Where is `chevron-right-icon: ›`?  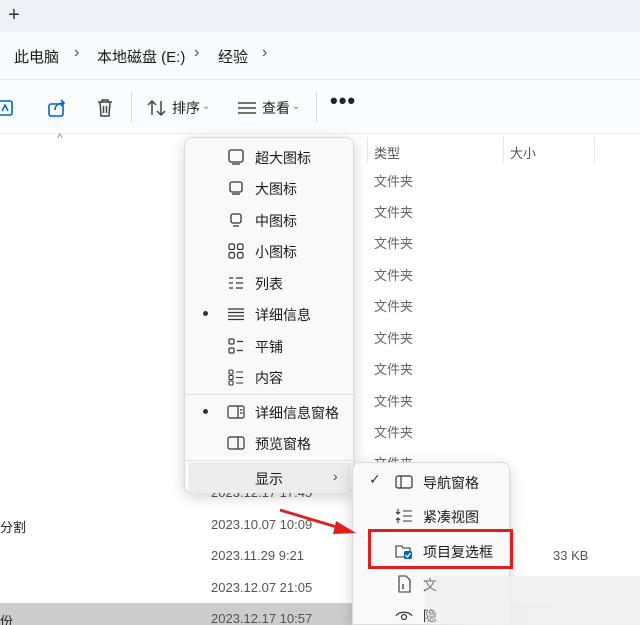
chevron-right-icon: › is located at coordinates (335, 476).